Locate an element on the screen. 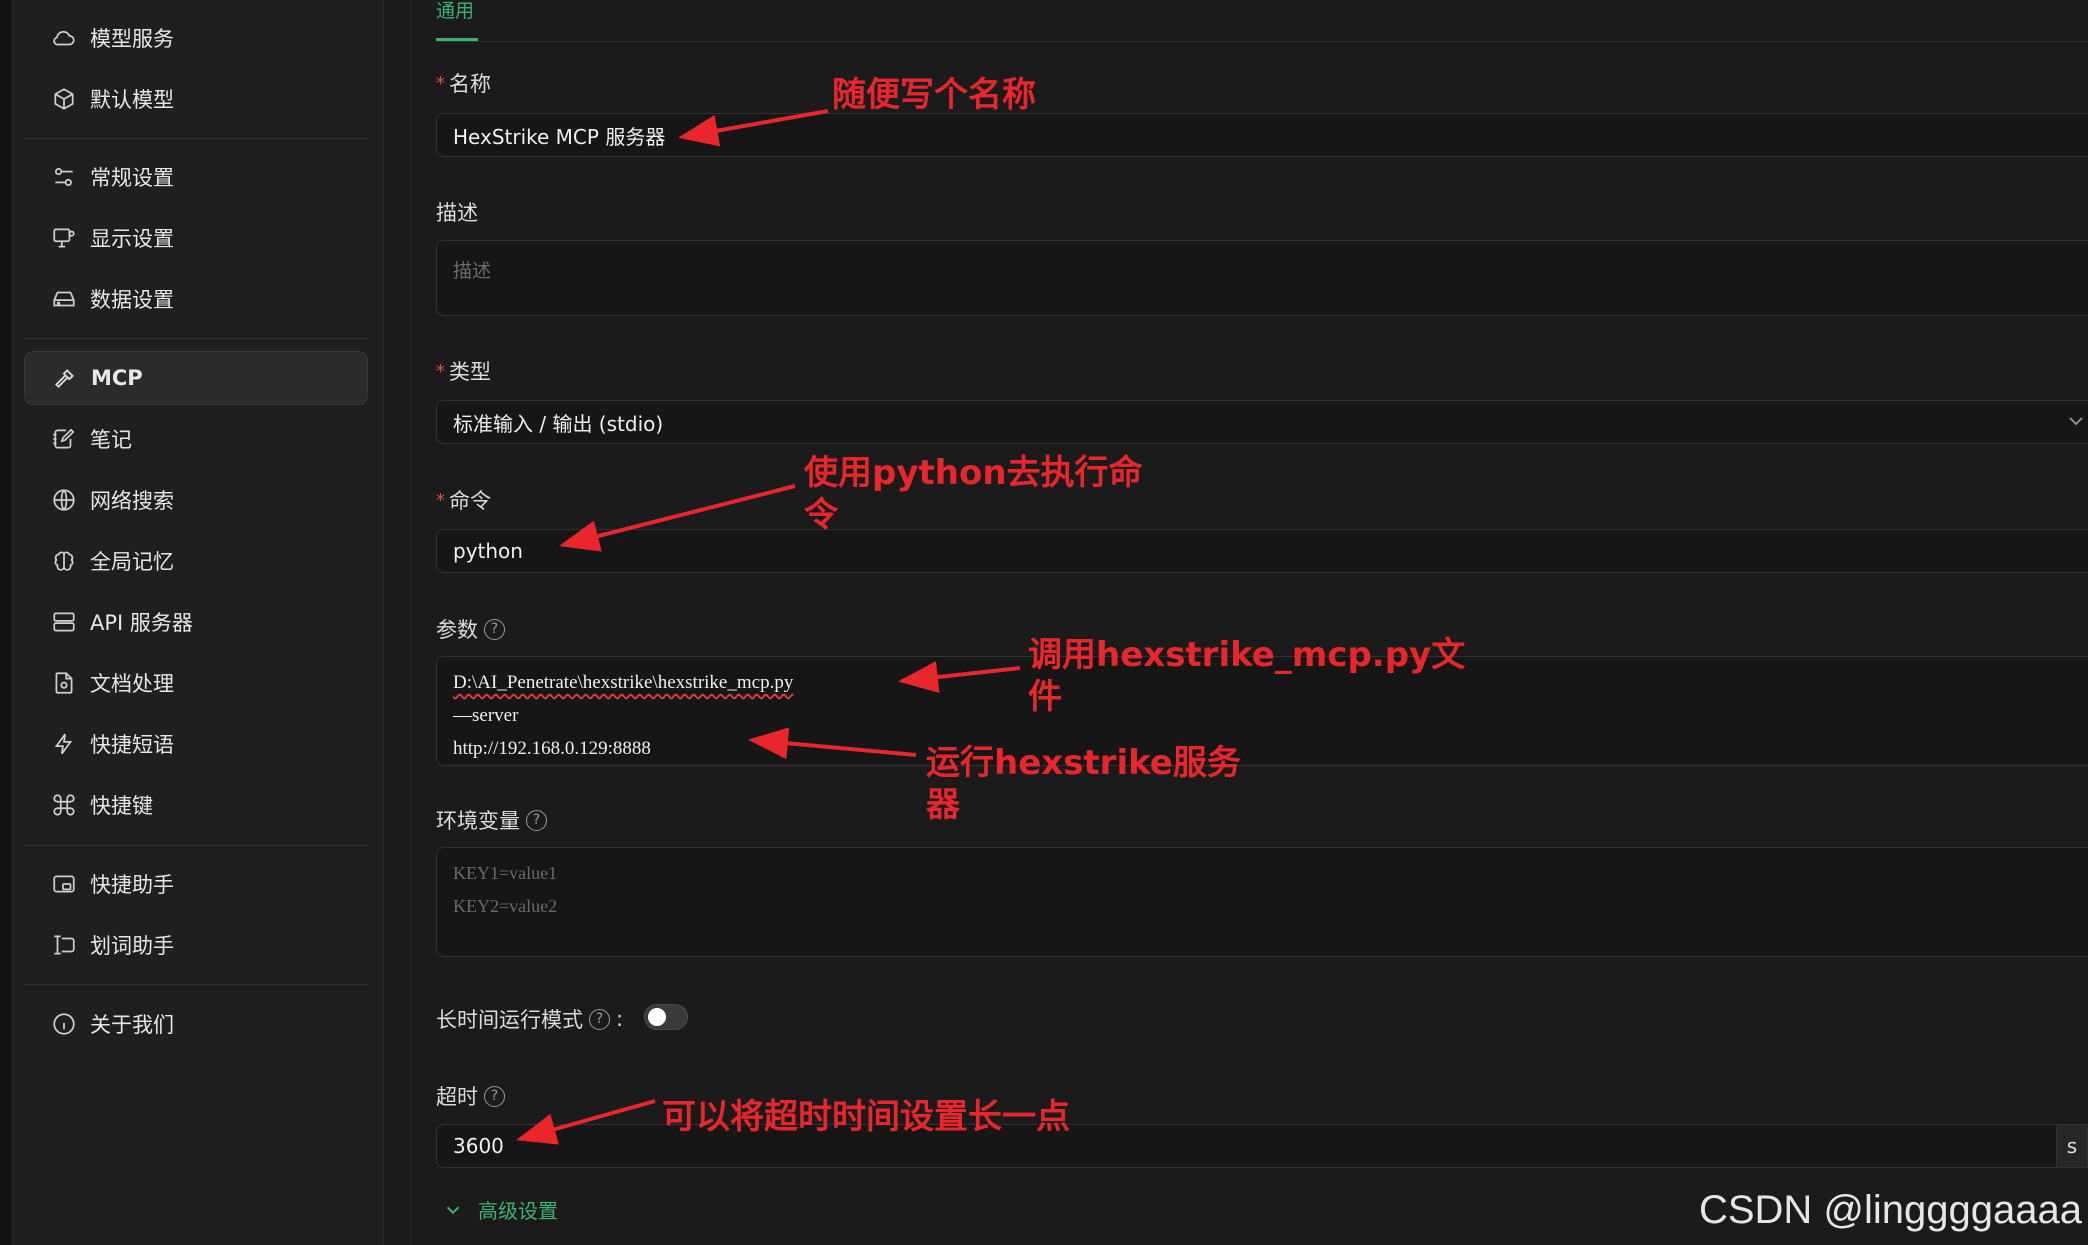 Image resolution: width=2088 pixels, height=1245 pixels. env-placeholder-line: KEY1=value1 is located at coordinates (505, 873).